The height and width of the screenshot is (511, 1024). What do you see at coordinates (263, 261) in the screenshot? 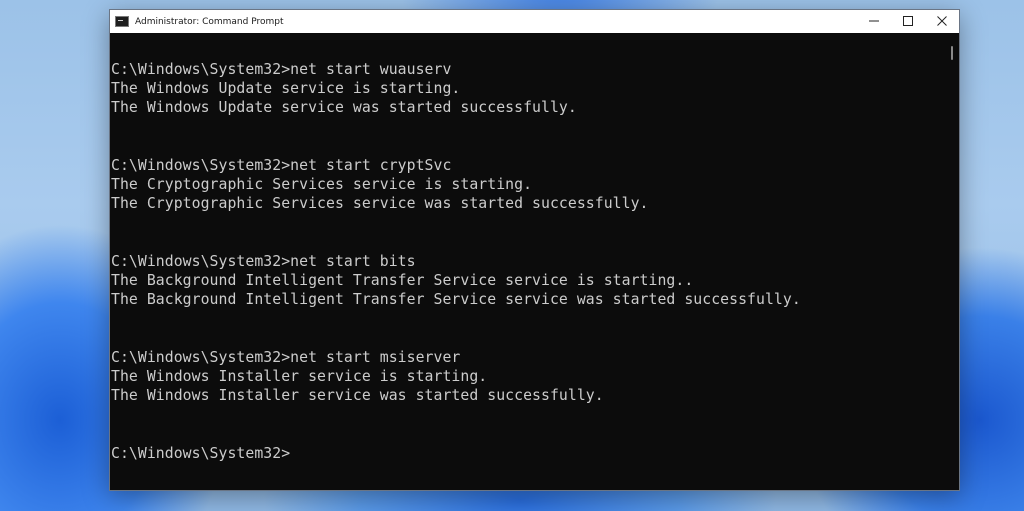
I see `console-line: C:\Windows\System32>net start bits` at bounding box center [263, 261].